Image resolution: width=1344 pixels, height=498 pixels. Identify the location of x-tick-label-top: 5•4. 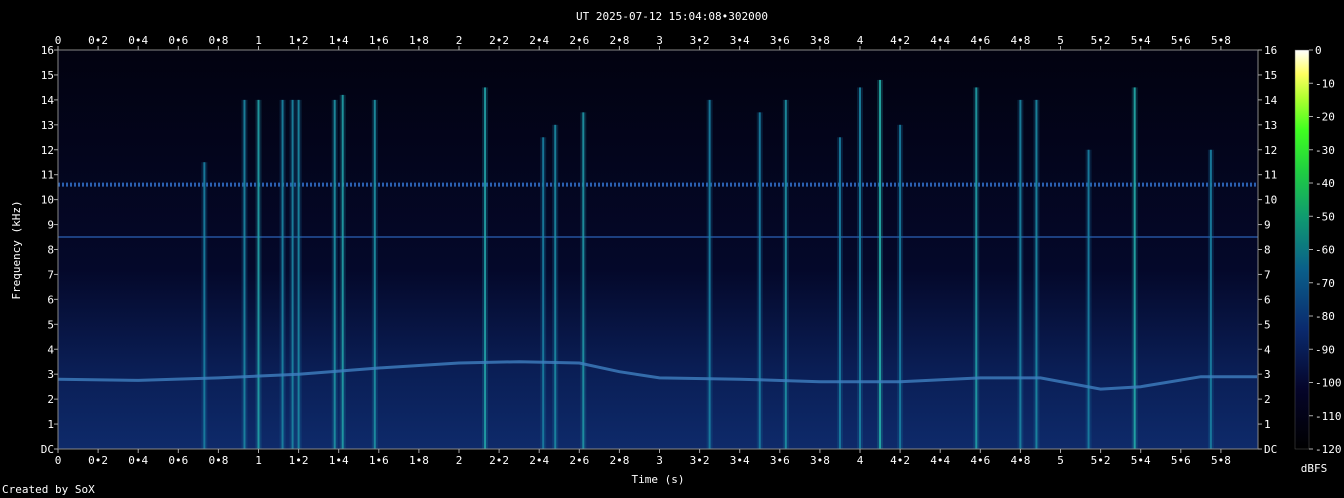
(1141, 40).